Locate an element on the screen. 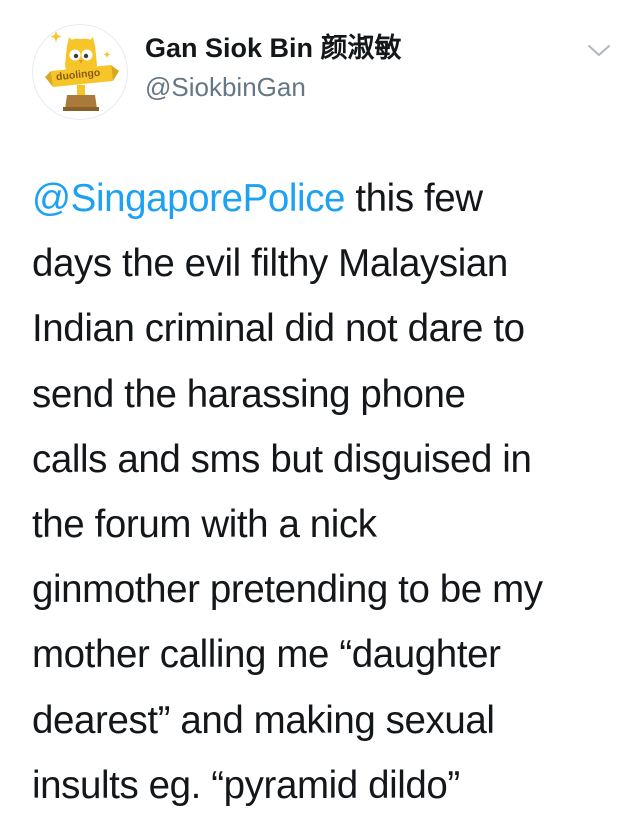 This screenshot has height=818, width=640. tweet-line: send the harassing phone is located at coordinates (249, 394).